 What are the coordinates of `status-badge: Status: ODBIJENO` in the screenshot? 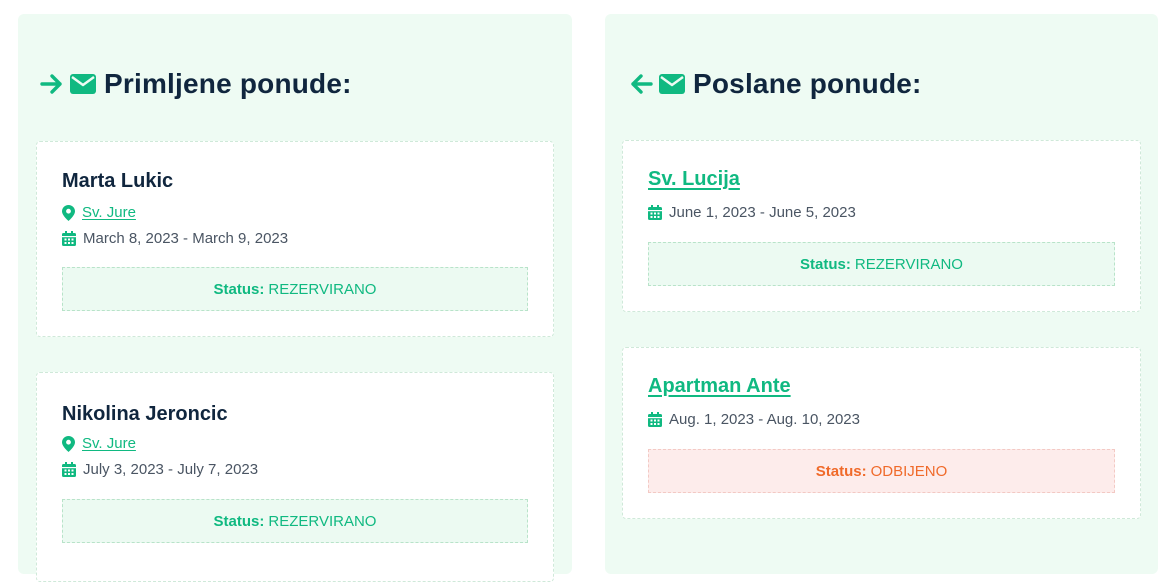 It's located at (881, 471).